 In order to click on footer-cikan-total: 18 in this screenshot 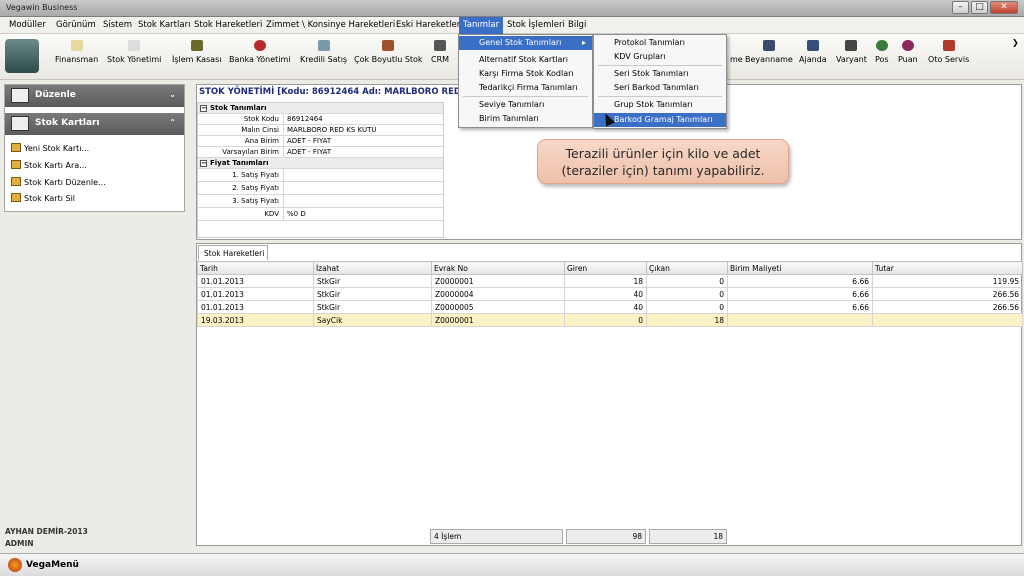, I will do `click(688, 536)`.